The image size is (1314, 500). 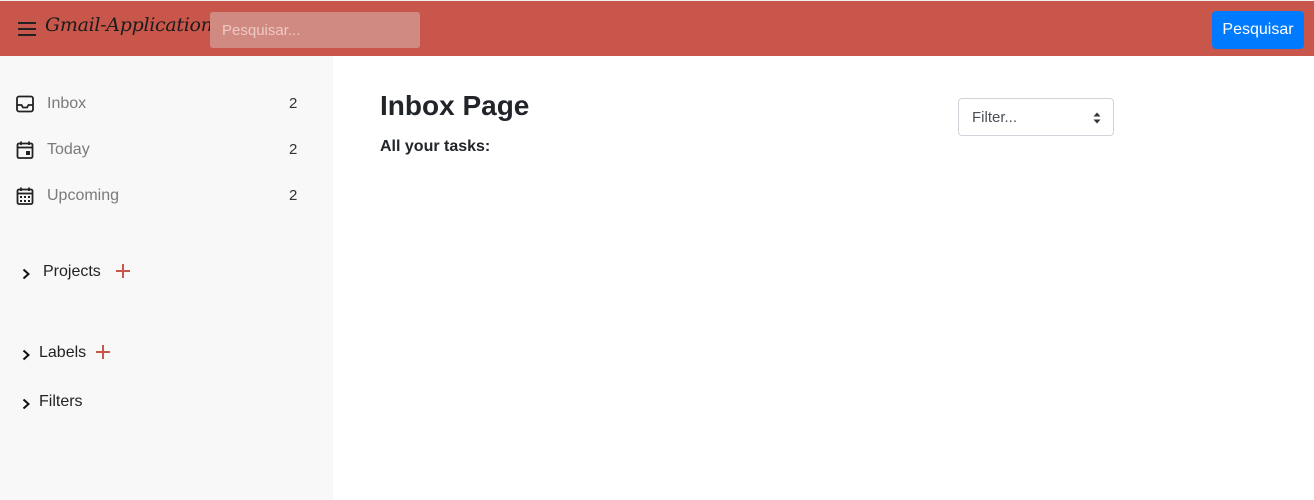 I want to click on sidebar-item-inbox: Inbox 2, so click(x=166, y=104).